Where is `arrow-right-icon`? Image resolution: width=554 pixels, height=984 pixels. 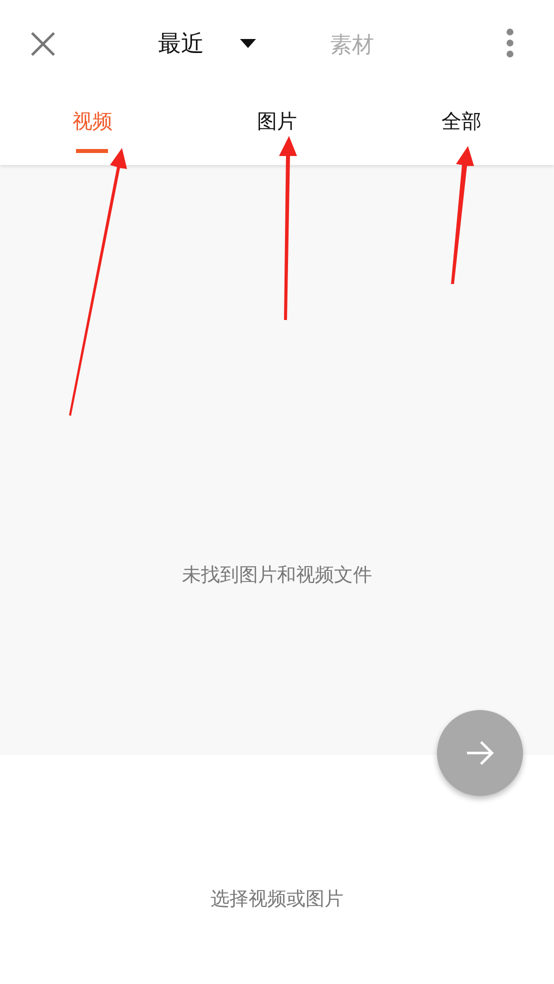 arrow-right-icon is located at coordinates (480, 753).